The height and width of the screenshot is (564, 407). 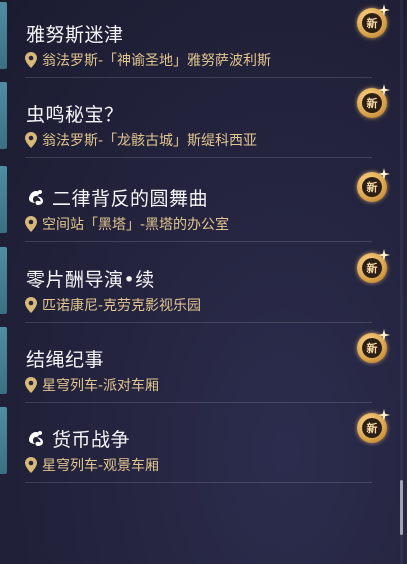 I want to click on scrollbar-thumb, so click(x=401, y=507).